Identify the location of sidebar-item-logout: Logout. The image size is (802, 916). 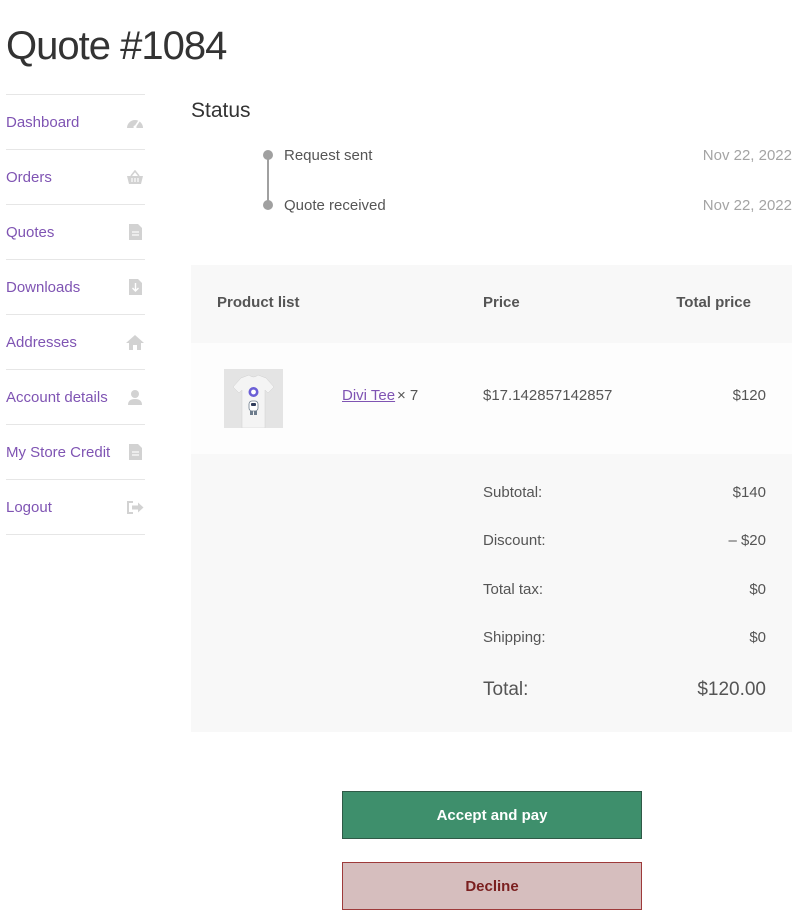
(75, 507).